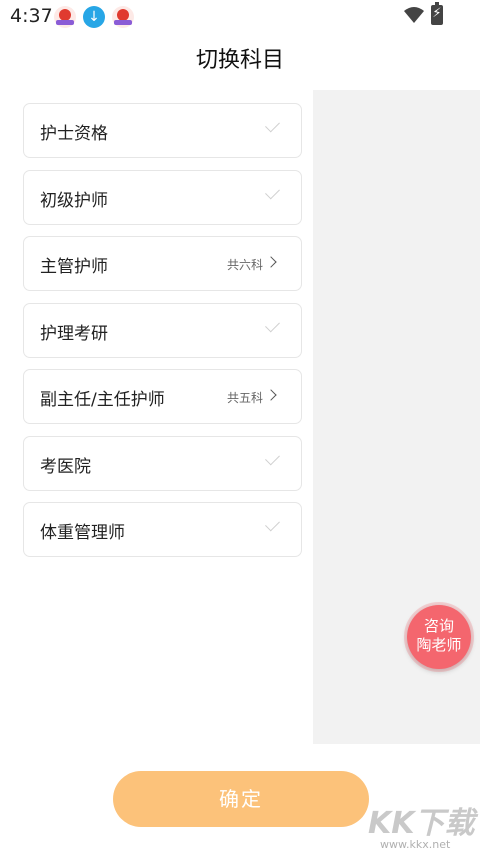 The height and width of the screenshot is (853, 480). Describe the element at coordinates (162, 130) in the screenshot. I see `subject-item: 护士资格` at that location.